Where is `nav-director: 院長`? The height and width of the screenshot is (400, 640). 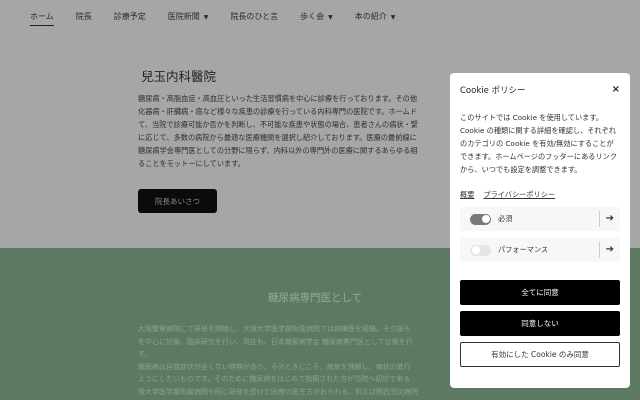
nav-director: 院長 is located at coordinates (84, 18).